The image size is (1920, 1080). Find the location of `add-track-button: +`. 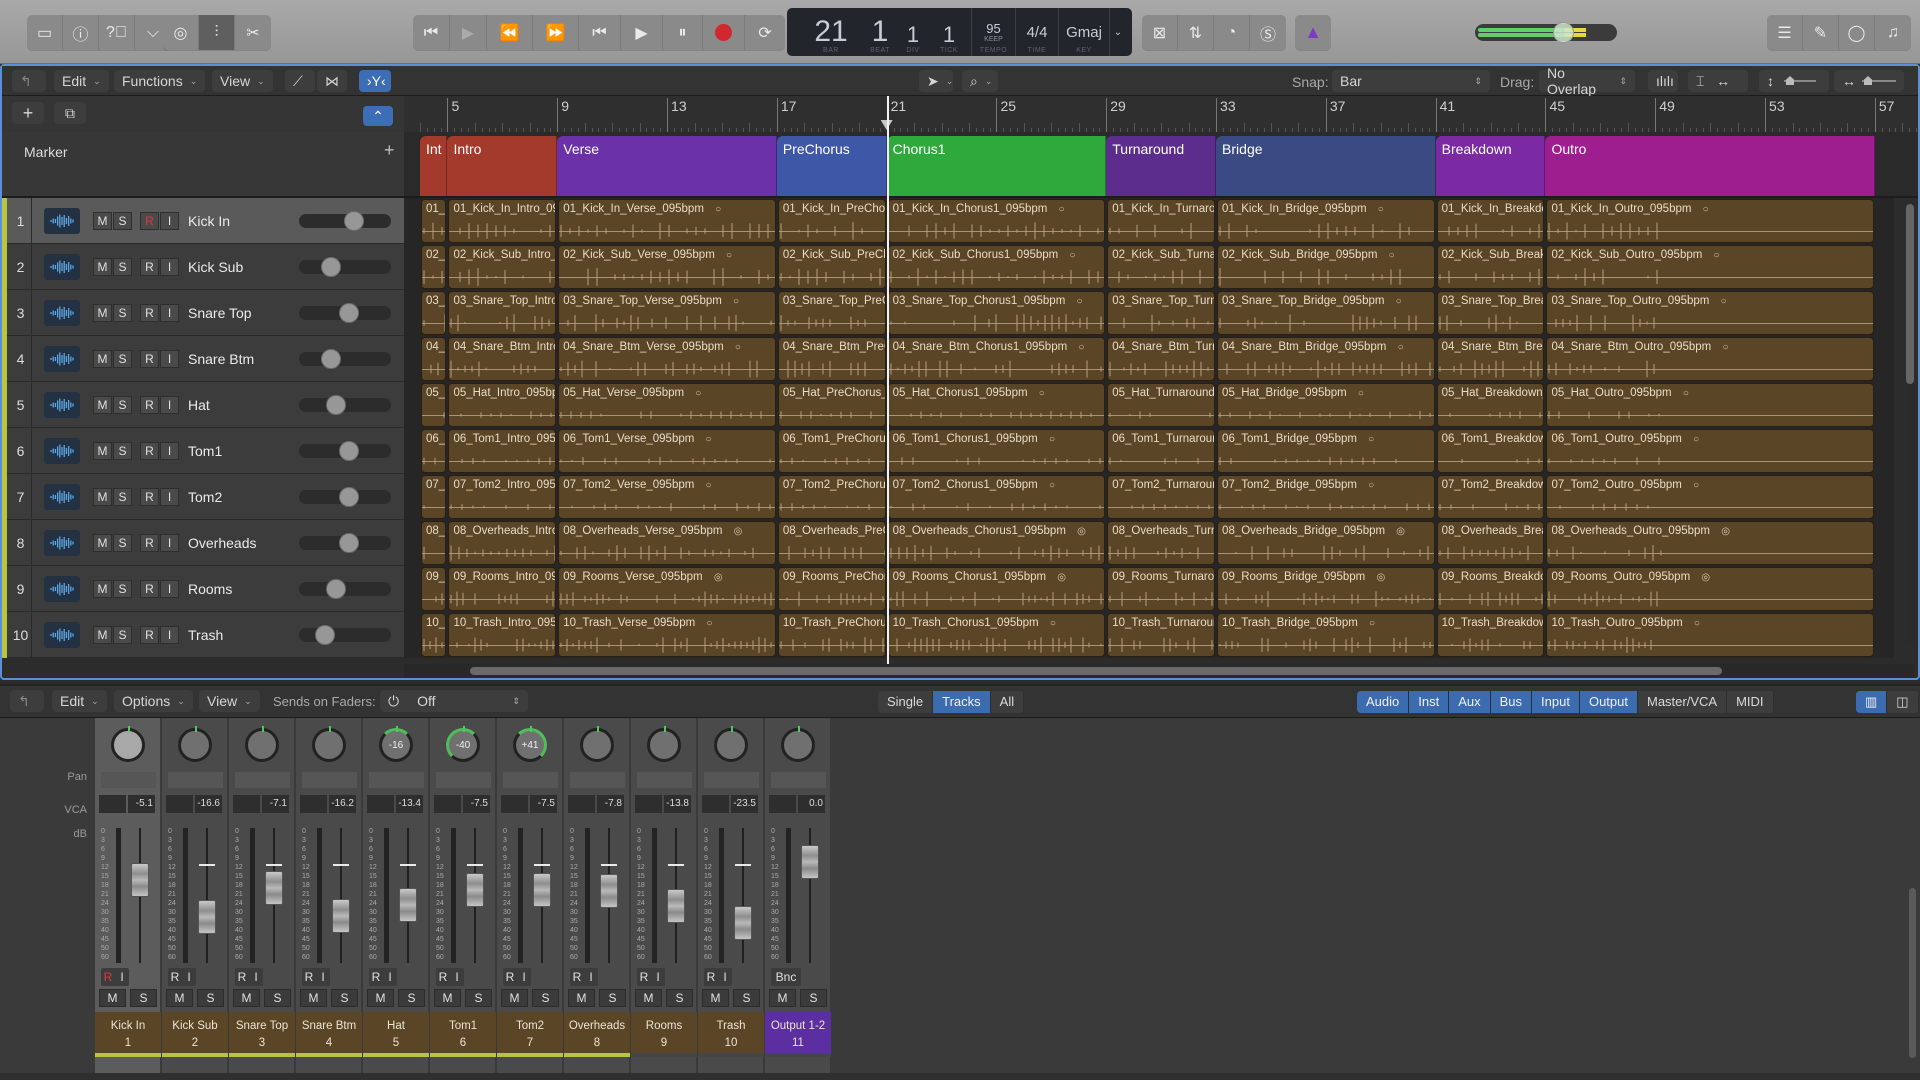

add-track-button: + is located at coordinates (28, 113).